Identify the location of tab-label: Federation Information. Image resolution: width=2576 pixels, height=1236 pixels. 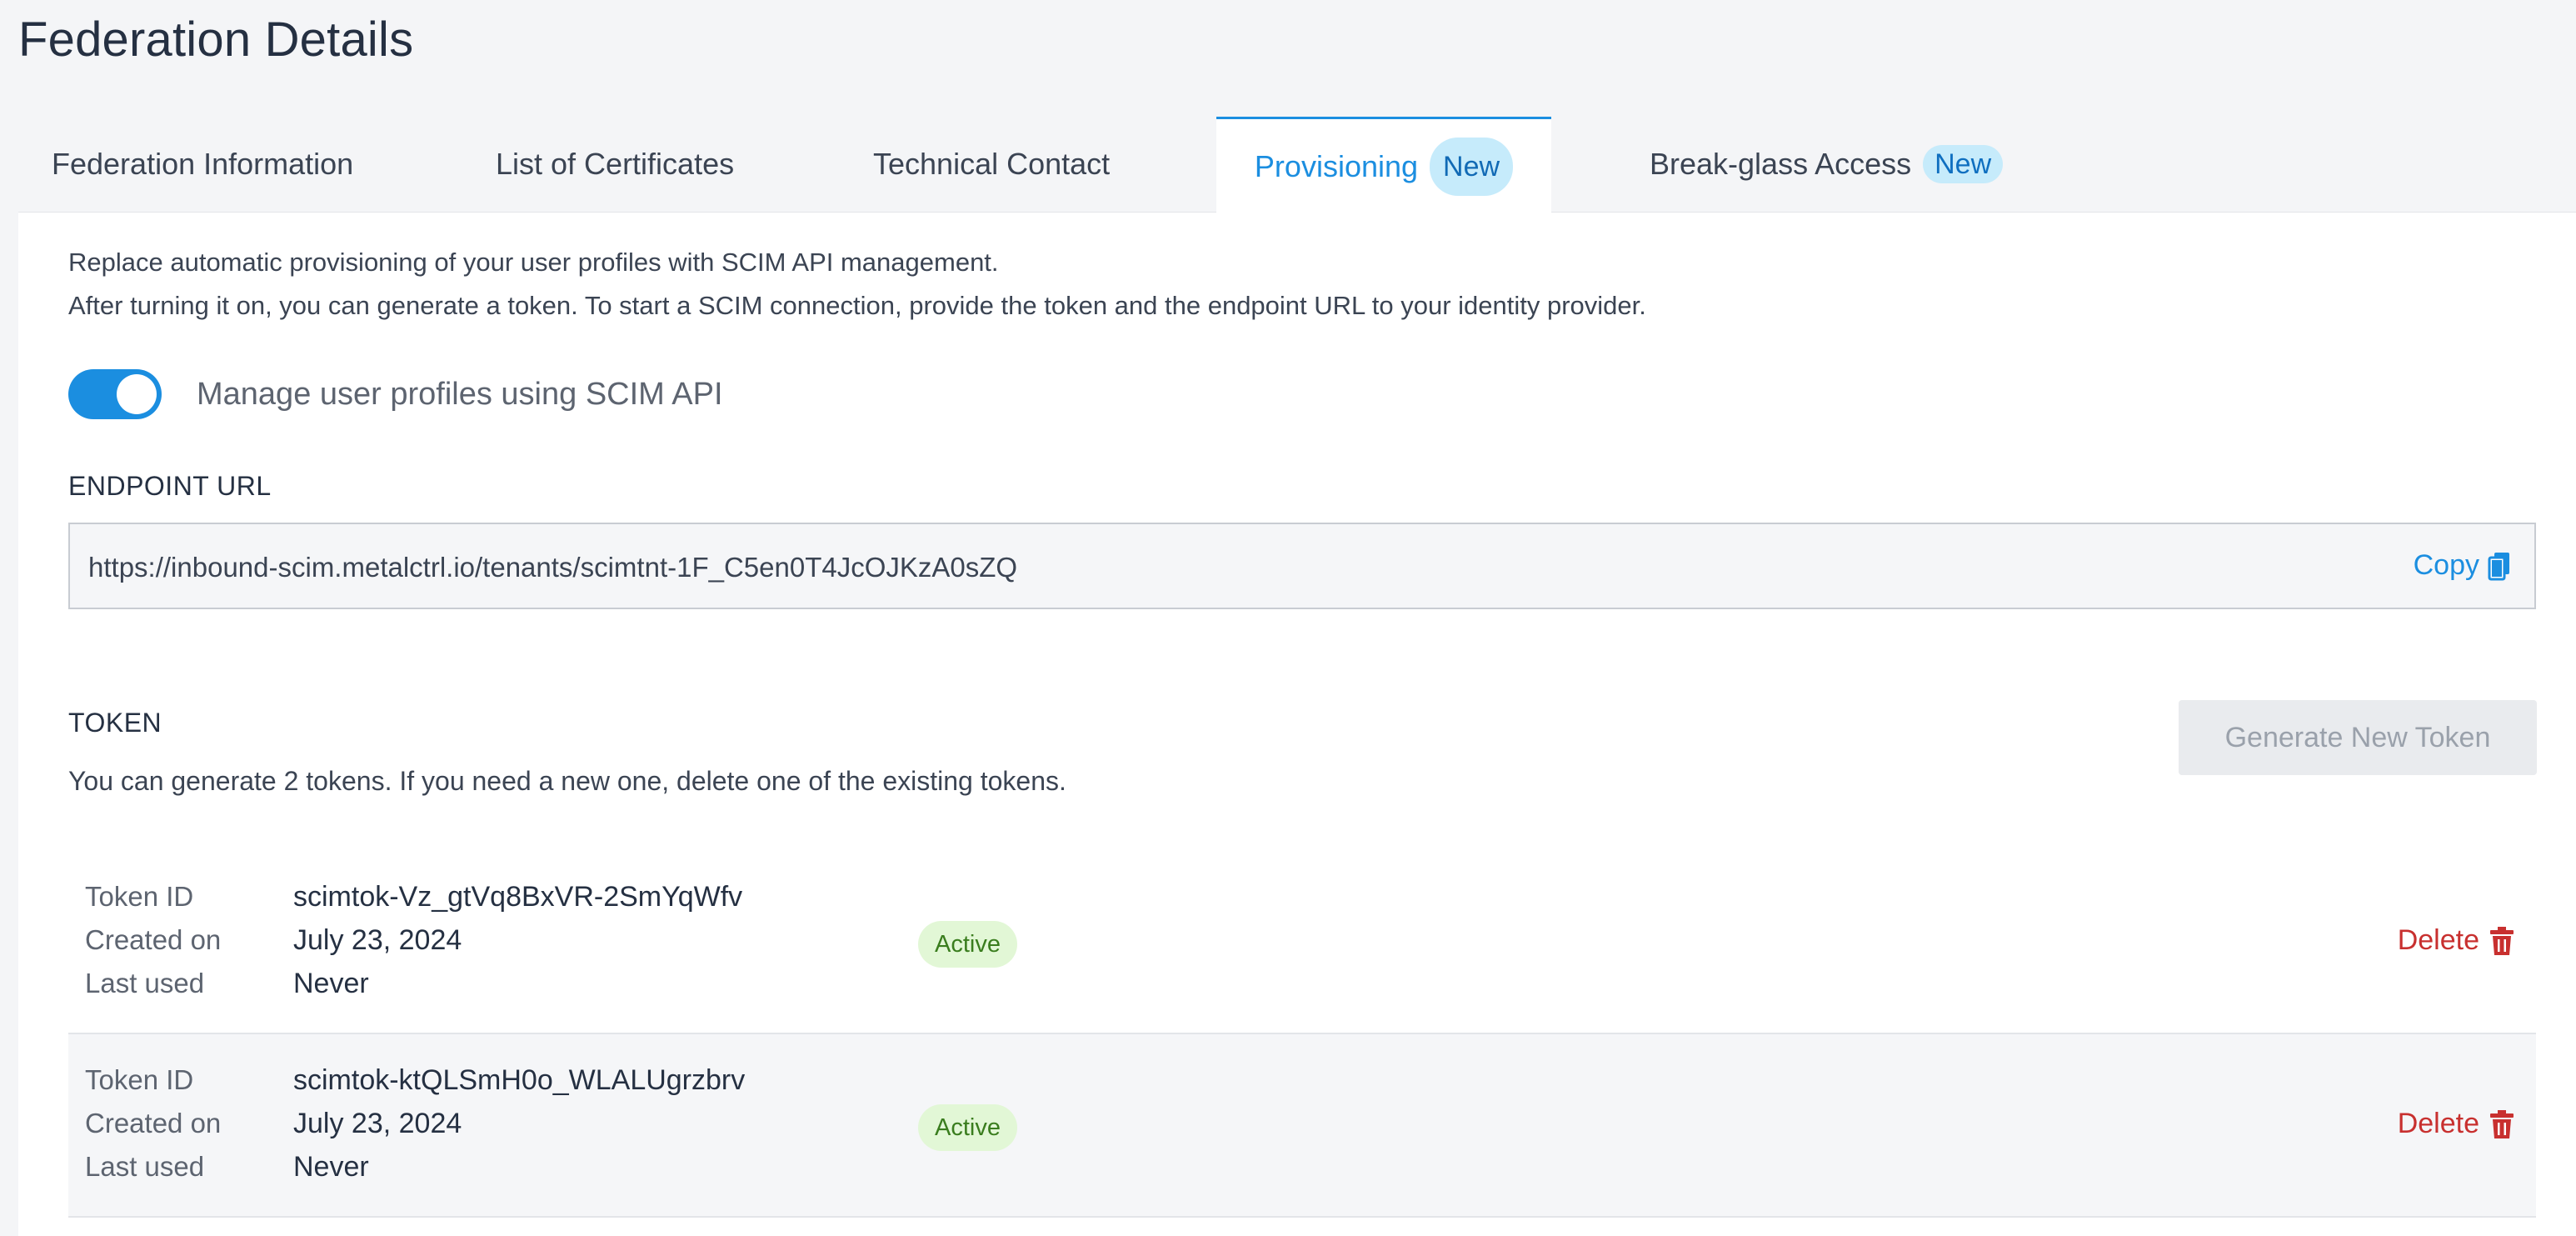
(203, 164).